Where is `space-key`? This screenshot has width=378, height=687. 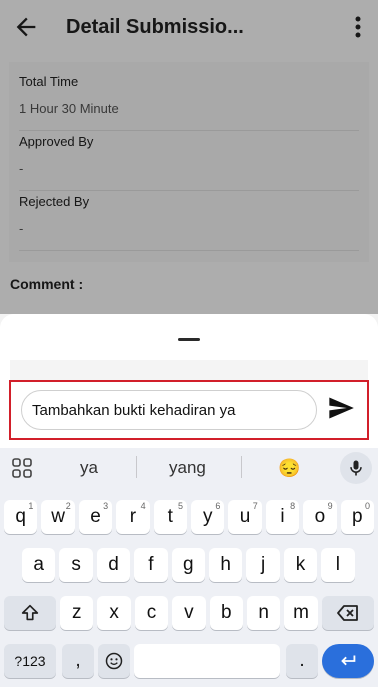
space-key is located at coordinates (207, 661).